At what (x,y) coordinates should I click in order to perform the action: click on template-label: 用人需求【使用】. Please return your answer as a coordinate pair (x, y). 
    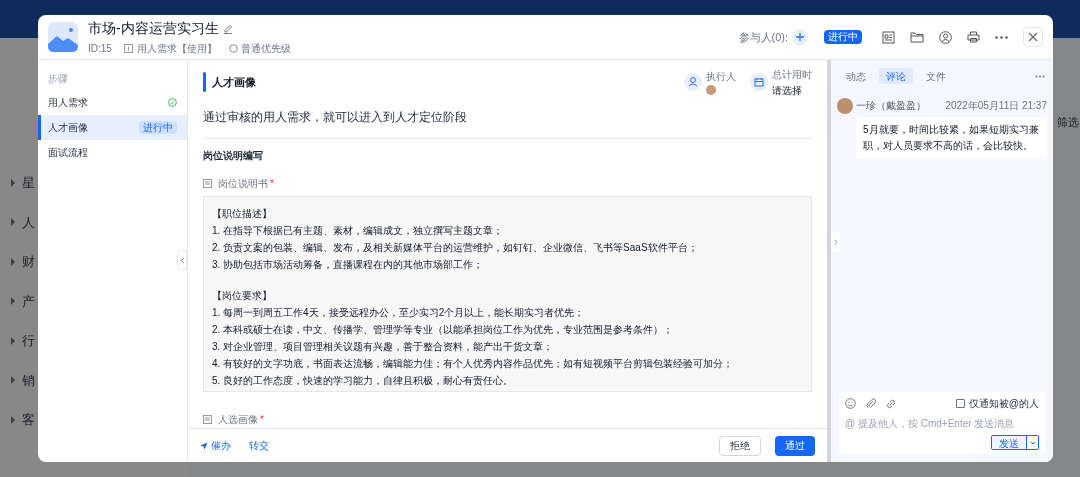
    Looking at the image, I should click on (176, 49).